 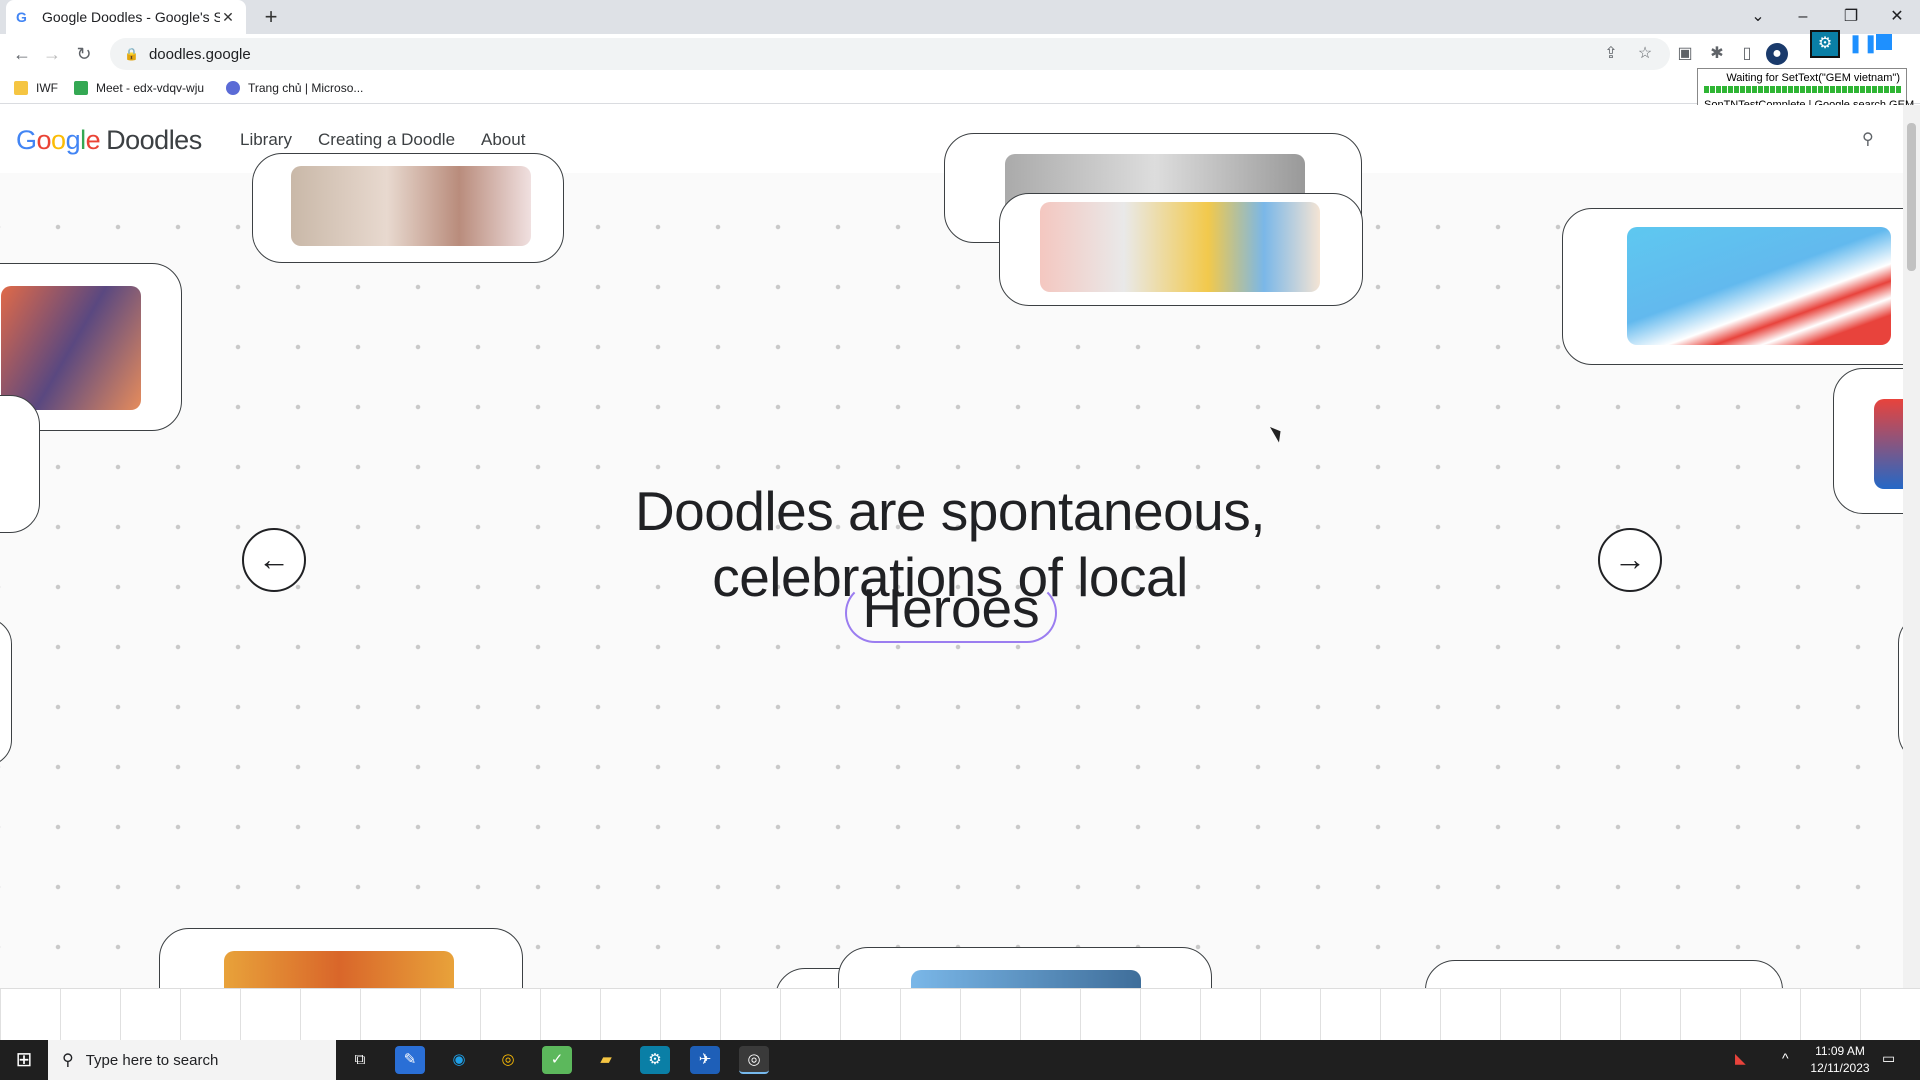 What do you see at coordinates (1777, 54) in the screenshot?
I see `profile-avatar: ●` at bounding box center [1777, 54].